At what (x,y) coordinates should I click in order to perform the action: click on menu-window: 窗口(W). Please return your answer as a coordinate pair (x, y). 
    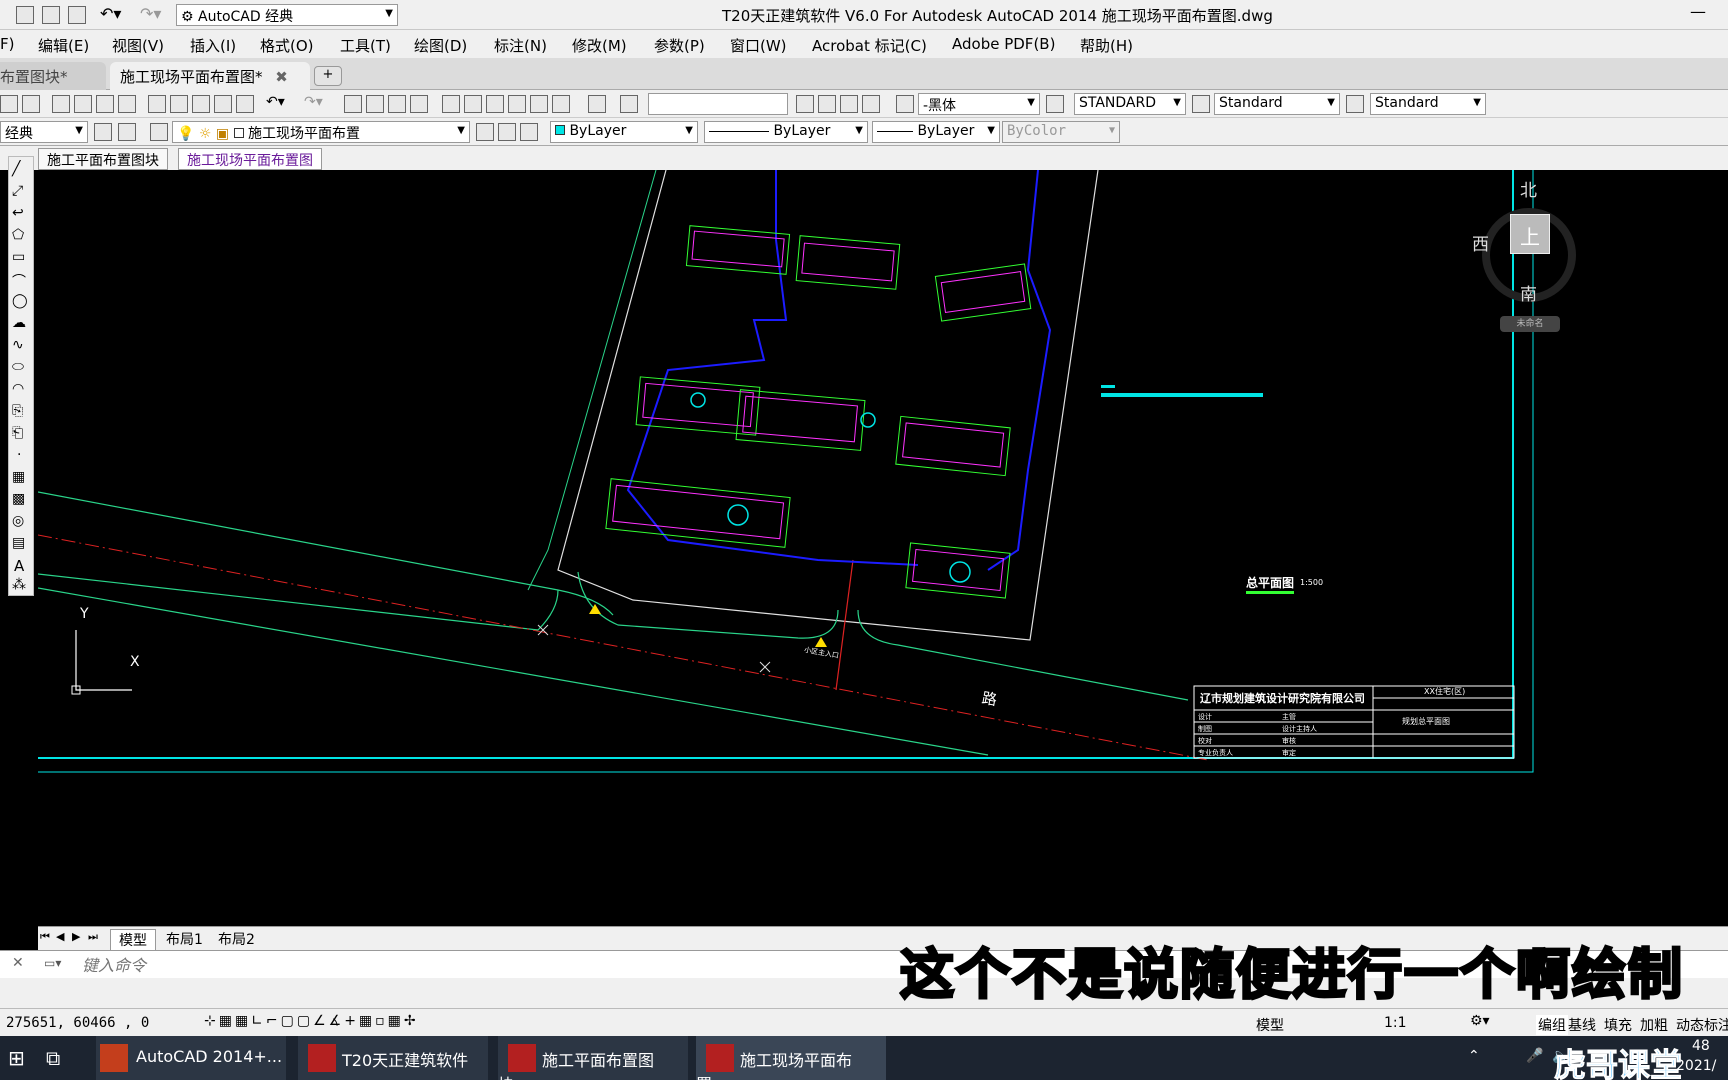
    Looking at the image, I should click on (758, 45).